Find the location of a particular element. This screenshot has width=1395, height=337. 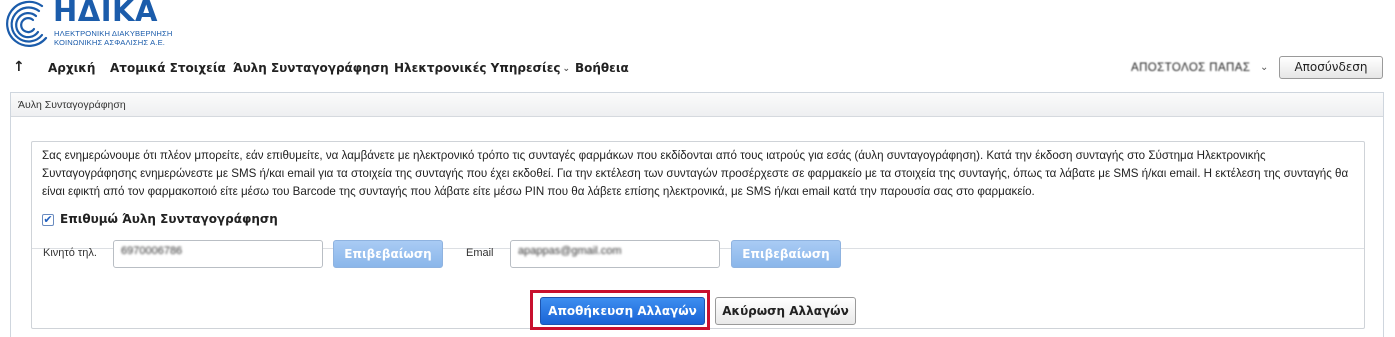

logo-subtitle-line2: ΚΟΙΝΩΝΙΚΗΣ ΑΣΦΑΛΙΣΗΣ Α.Ε. is located at coordinates (110, 42).